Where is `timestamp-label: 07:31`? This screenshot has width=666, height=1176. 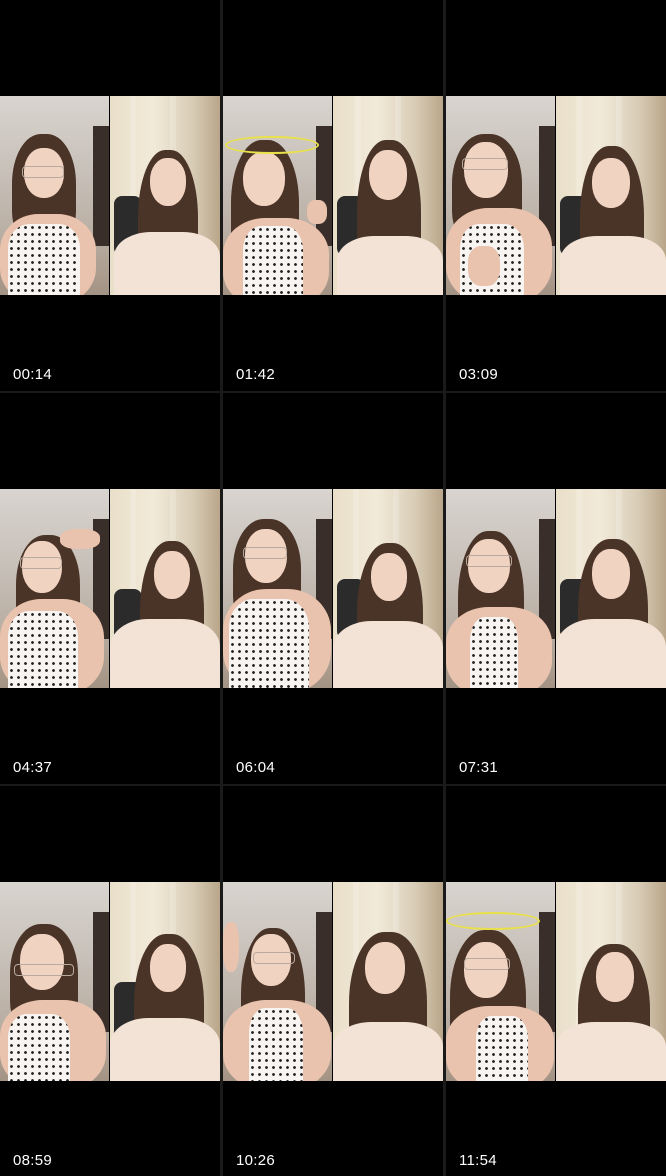 timestamp-label: 07:31 is located at coordinates (479, 767).